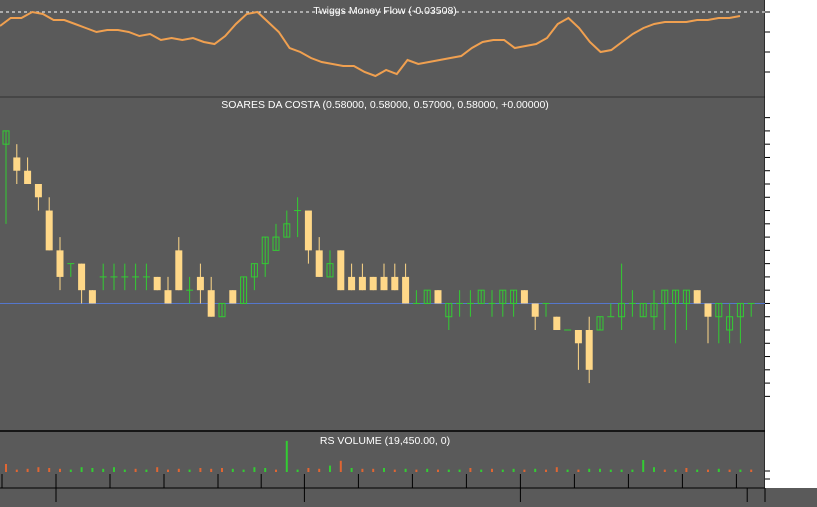 Image resolution: width=817 pixels, height=507 pixels. Describe the element at coordinates (791, 244) in the screenshot. I see `y-axis-panel` at that location.